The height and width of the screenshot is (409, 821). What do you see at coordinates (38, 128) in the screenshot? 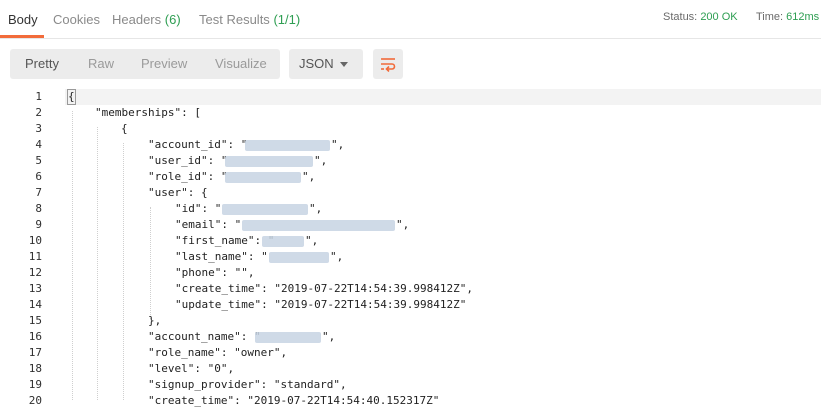
I see `line-number: 3` at bounding box center [38, 128].